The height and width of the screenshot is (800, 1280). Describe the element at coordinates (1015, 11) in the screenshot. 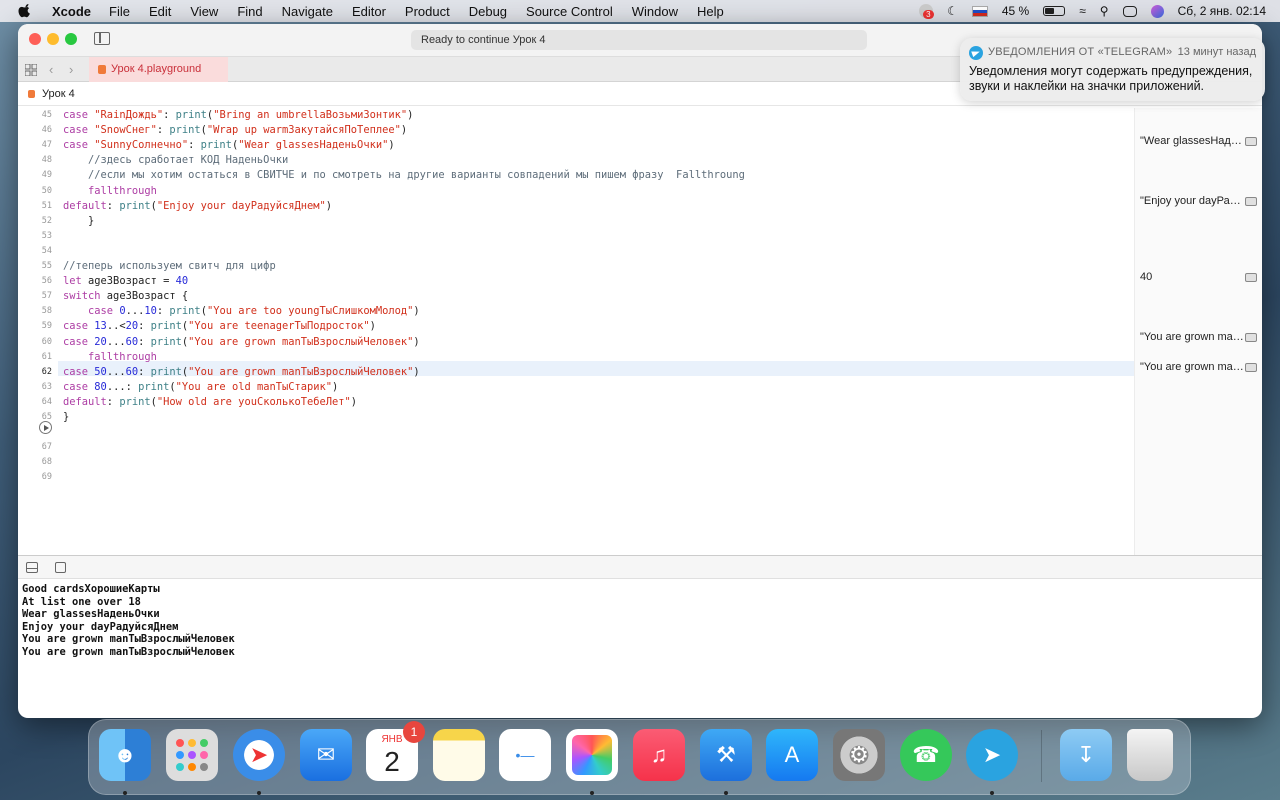

I see `battery-percent: 45 %` at that location.